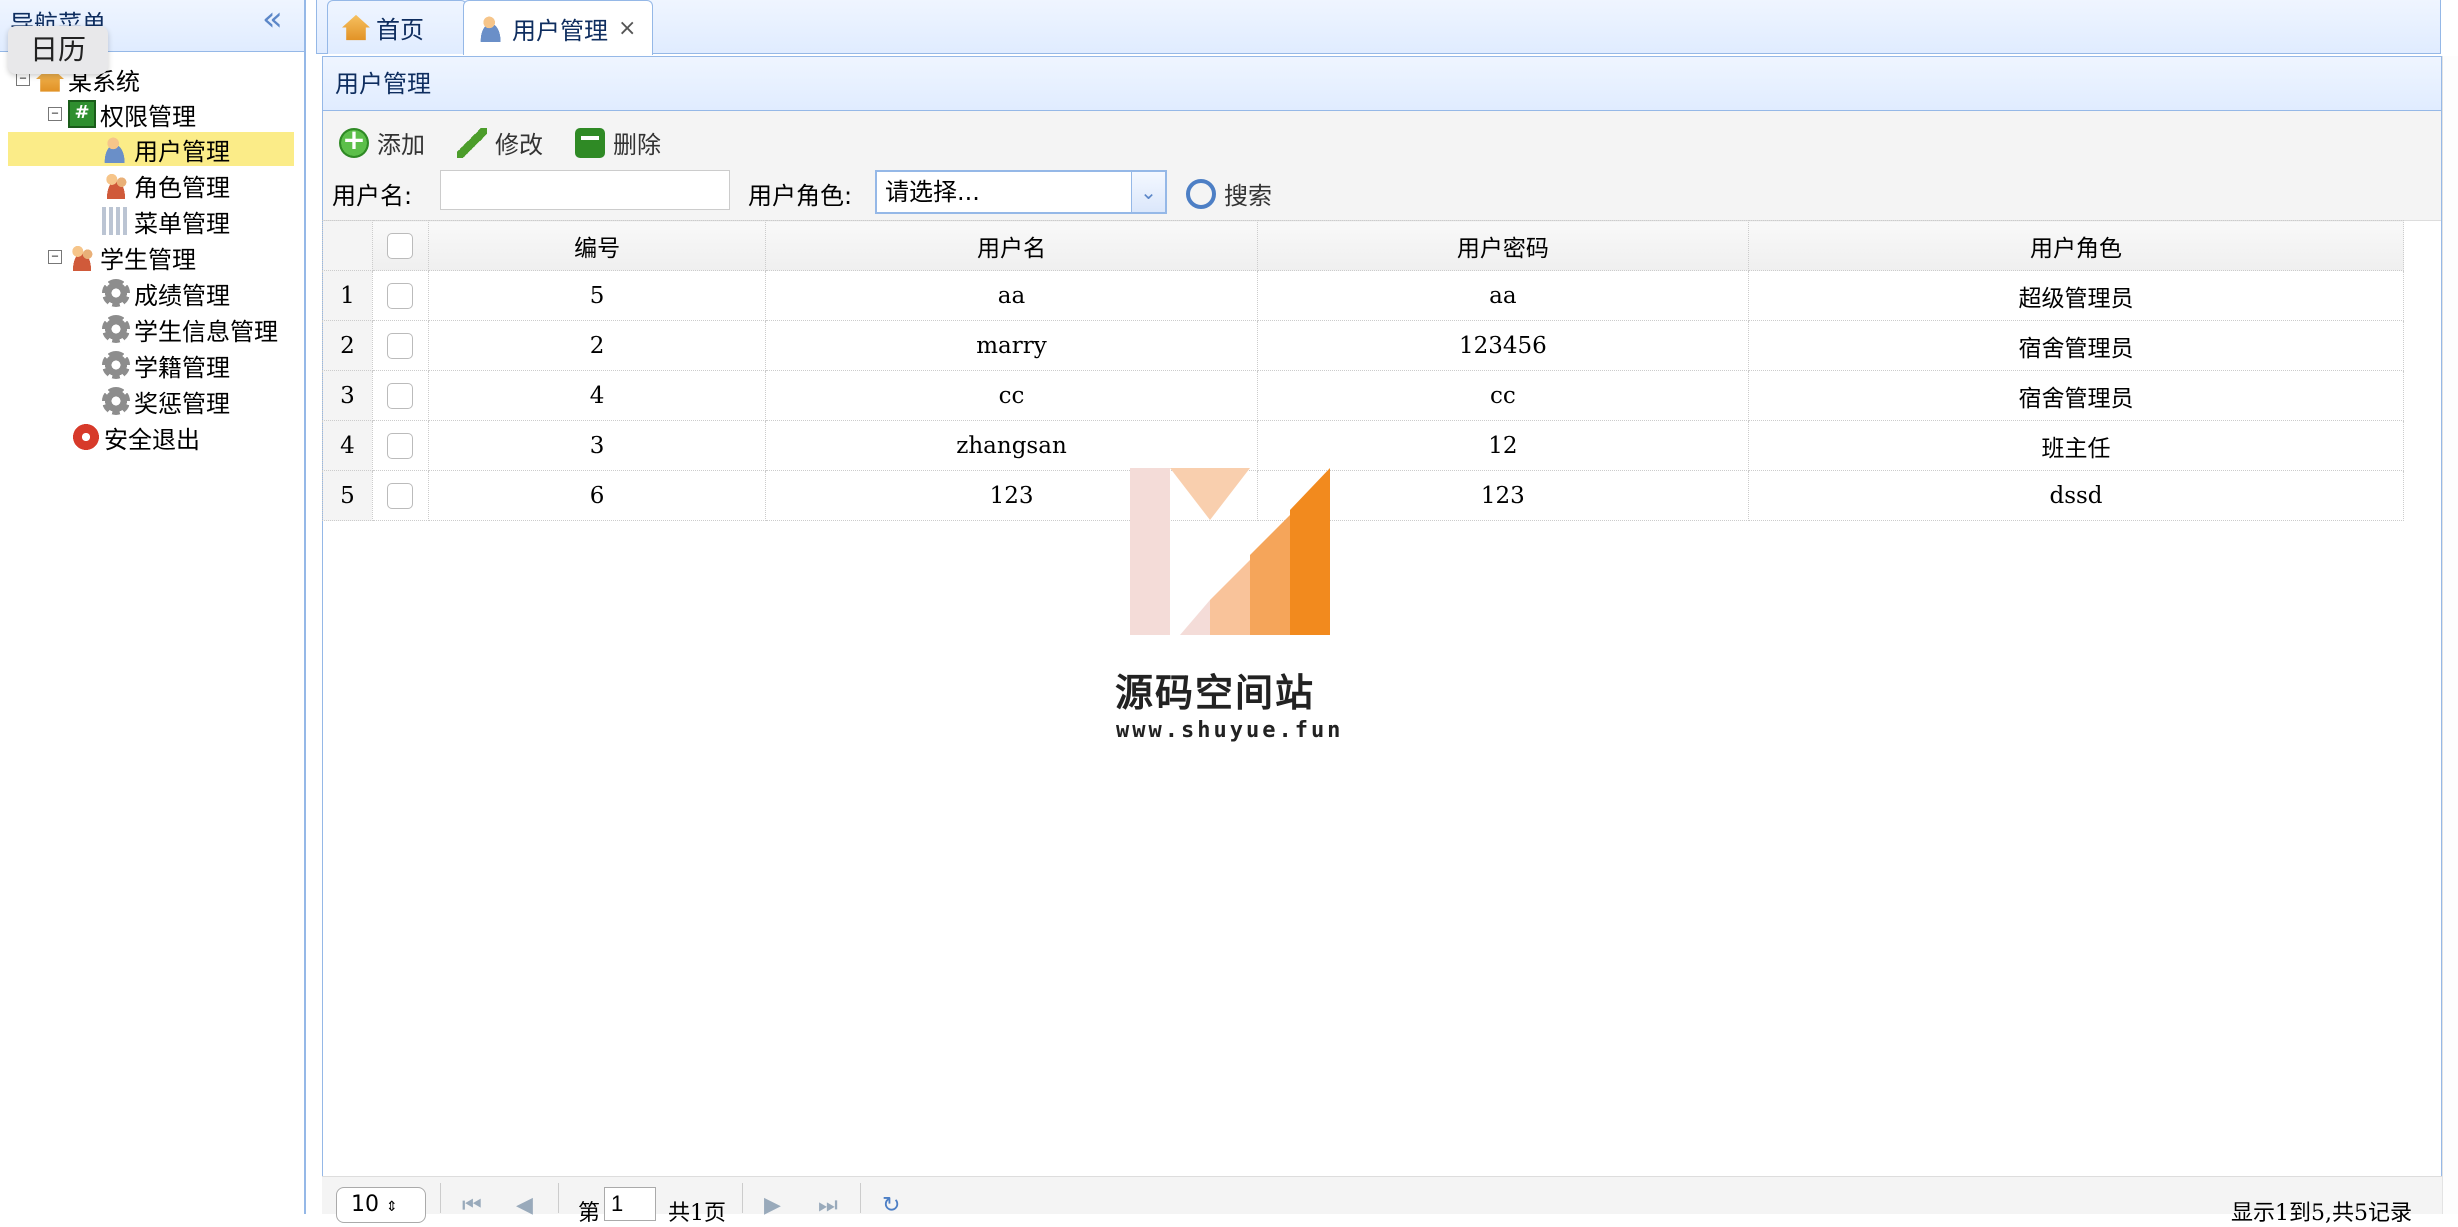 The image size is (2458, 1227). Describe the element at coordinates (116, 149) in the screenshot. I see `user-icon` at that location.